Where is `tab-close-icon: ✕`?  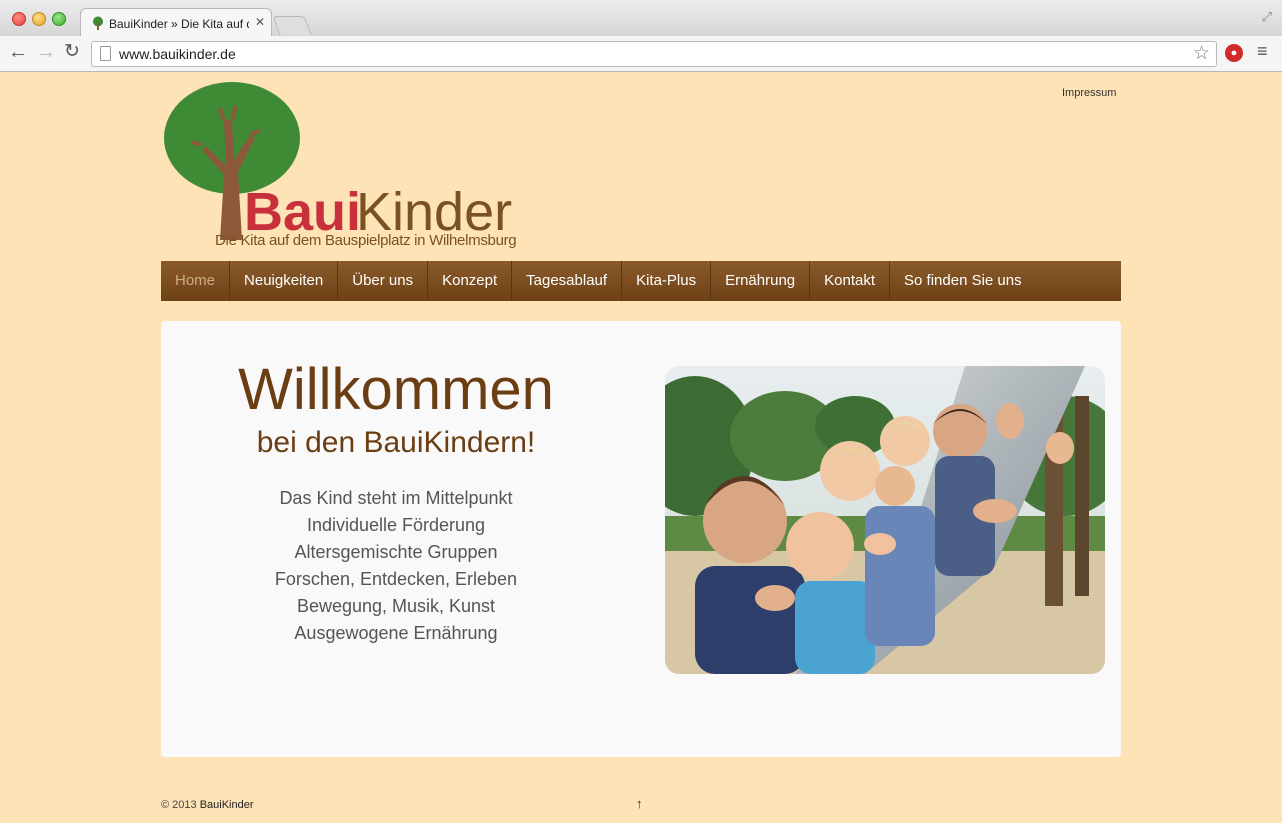
tab-close-icon: ✕ is located at coordinates (260, 22).